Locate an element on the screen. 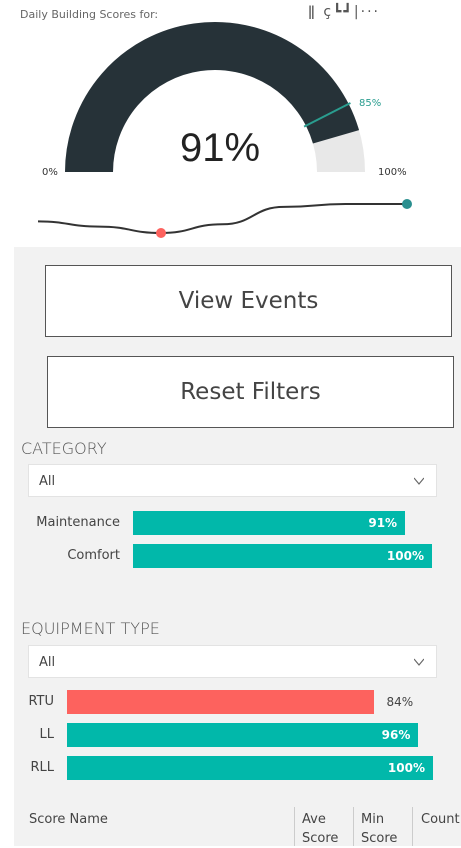 Image resolution: width=461 pixels, height=848 pixels. equipment-bar-row: 84% RTU is located at coordinates (237, 702).